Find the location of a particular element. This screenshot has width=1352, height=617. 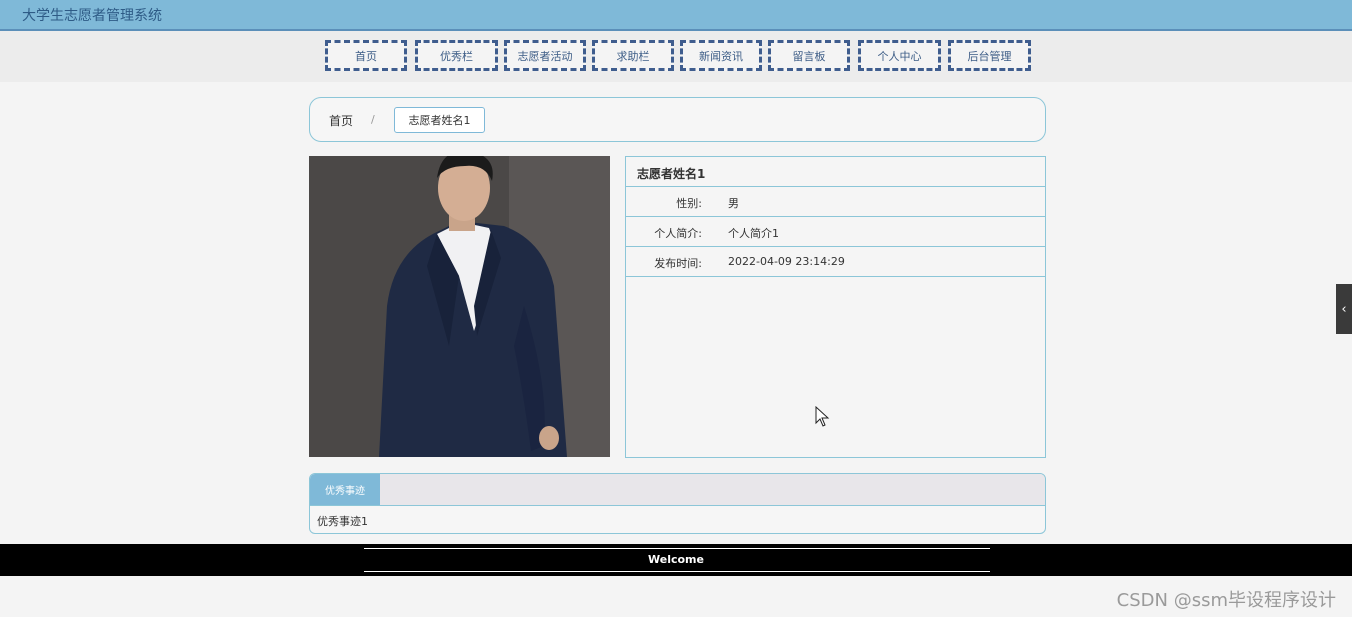

gender-label: 性别: is located at coordinates (689, 203).